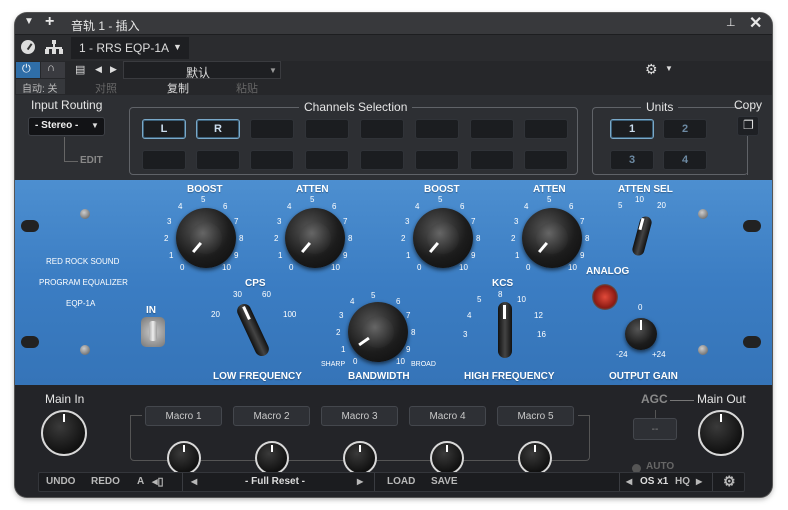 The height and width of the screenshot is (510, 788). What do you see at coordinates (535, 458) in the screenshot?
I see `macro-5-knob` at bounding box center [535, 458].